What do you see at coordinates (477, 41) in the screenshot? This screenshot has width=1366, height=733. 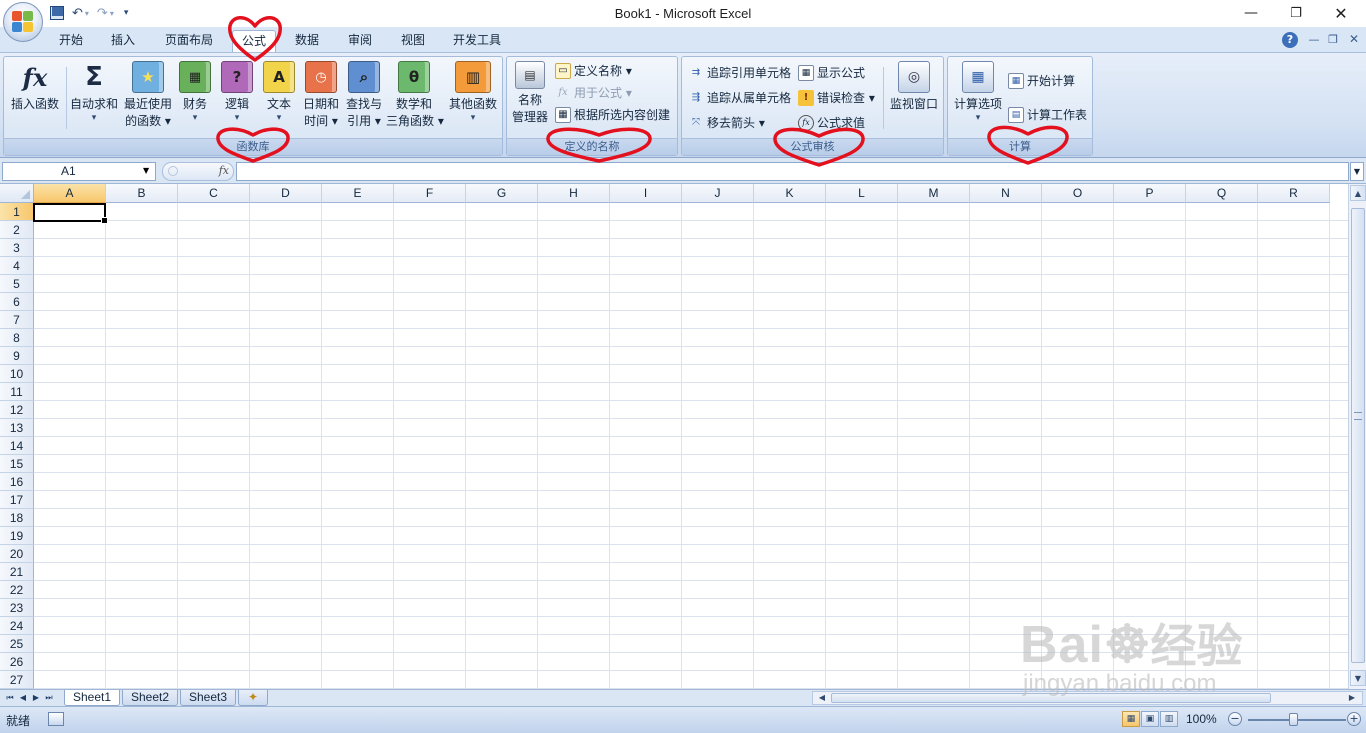 I see `tab-developer: 开发工具` at bounding box center [477, 41].